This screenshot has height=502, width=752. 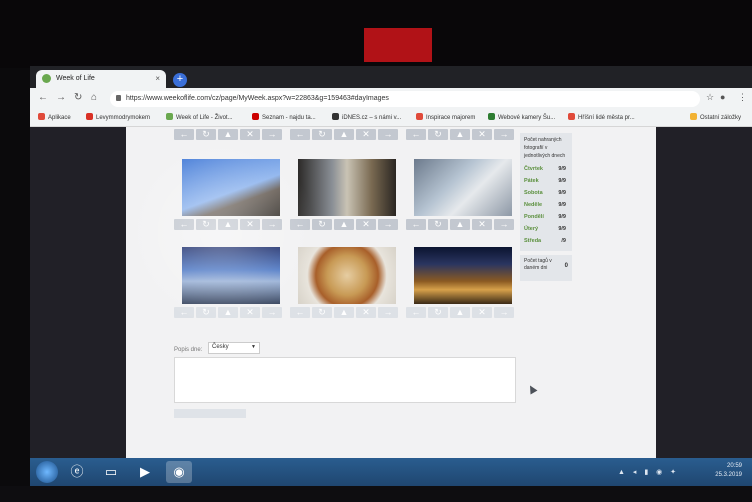 What do you see at coordinates (77, 472) in the screenshot?
I see `ie-icon: ⓔ` at bounding box center [77, 472].